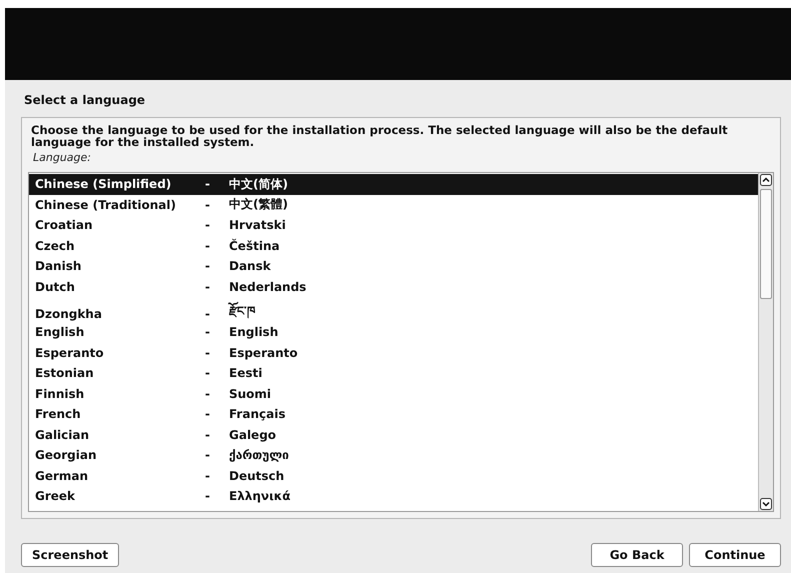 Image resolution: width=791 pixels, height=573 pixels. Describe the element at coordinates (393, 434) in the screenshot. I see `language-row: Galician - Galego` at that location.